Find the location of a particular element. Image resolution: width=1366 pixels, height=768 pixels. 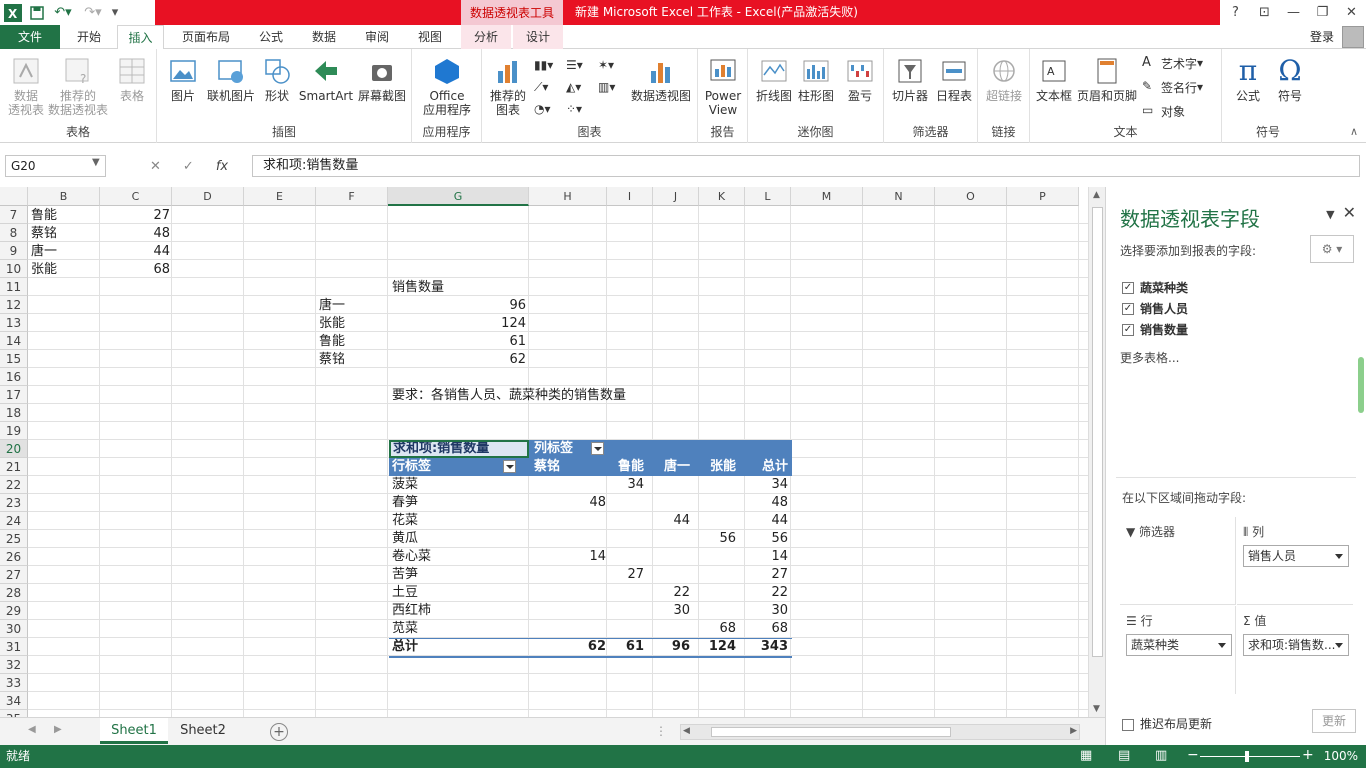

row-header-8: 8 is located at coordinates (14, 233).